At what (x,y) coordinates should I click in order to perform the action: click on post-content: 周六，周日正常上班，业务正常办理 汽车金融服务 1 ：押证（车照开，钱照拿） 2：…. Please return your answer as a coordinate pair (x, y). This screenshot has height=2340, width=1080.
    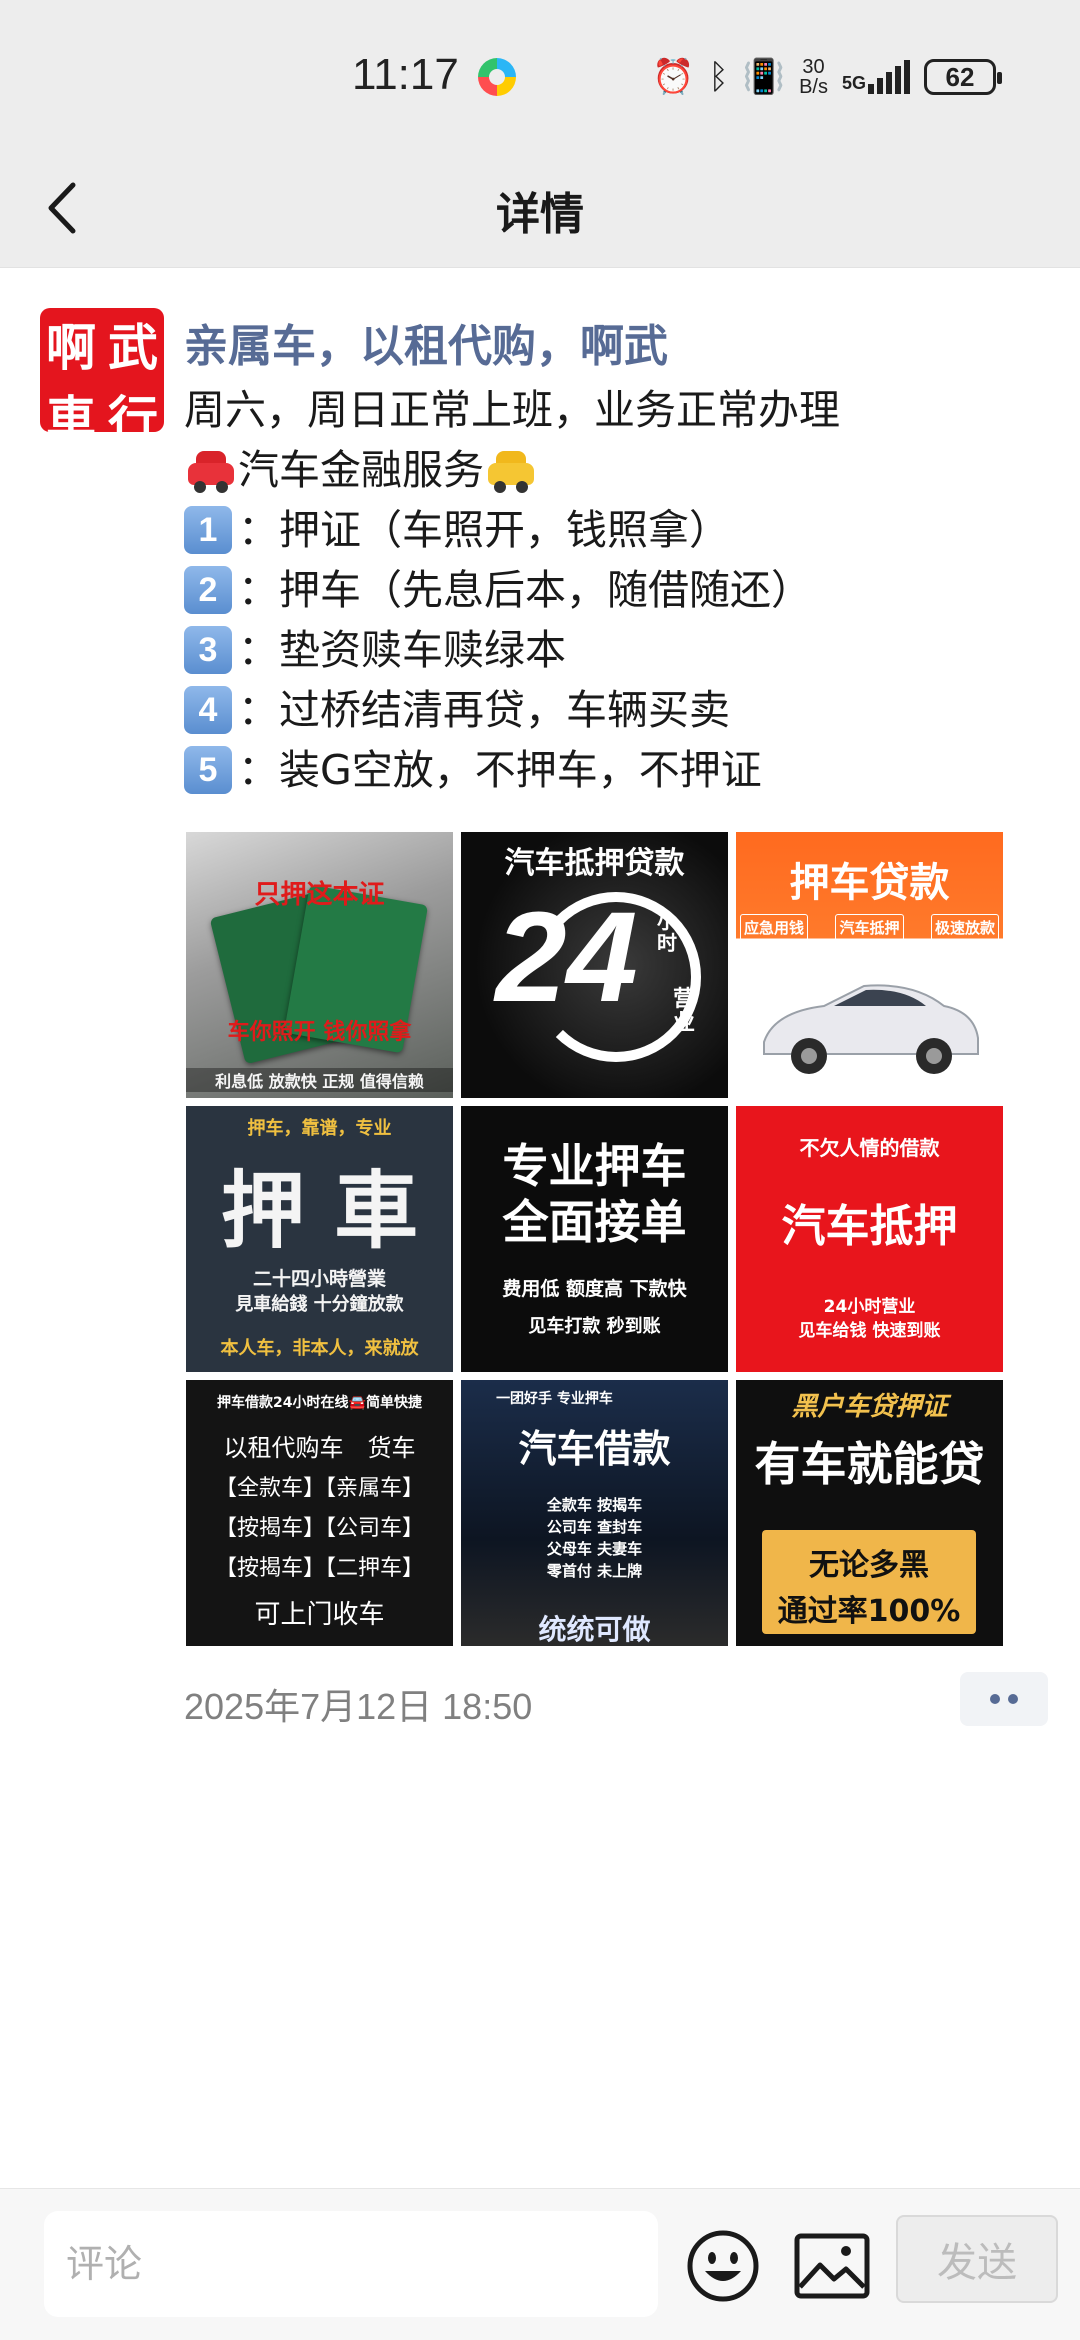
    Looking at the image, I should click on (614, 590).